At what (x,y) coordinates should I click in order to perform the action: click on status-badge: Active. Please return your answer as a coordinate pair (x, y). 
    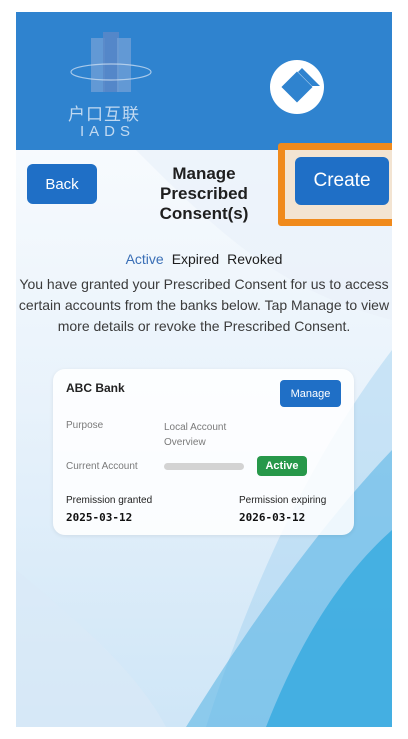
    Looking at the image, I should click on (282, 466).